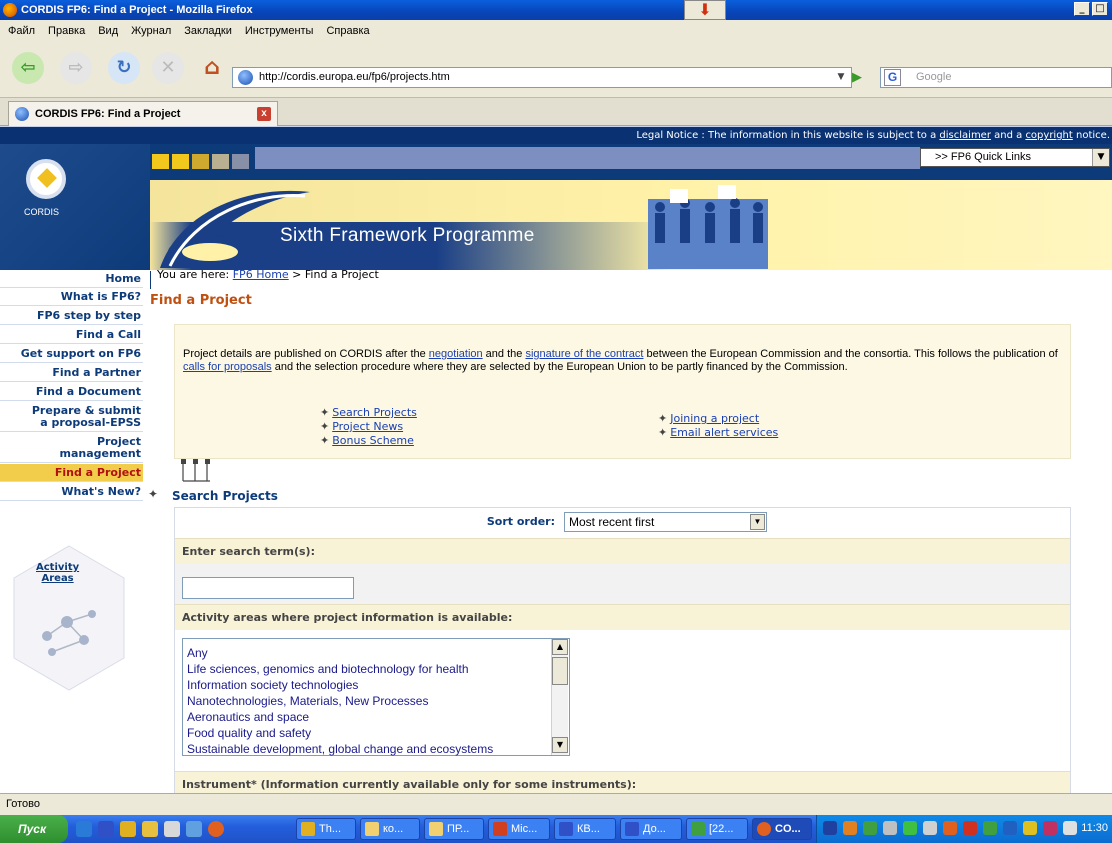  I want to click on bonus-scheme-link: Bonus Scheme, so click(367, 440).